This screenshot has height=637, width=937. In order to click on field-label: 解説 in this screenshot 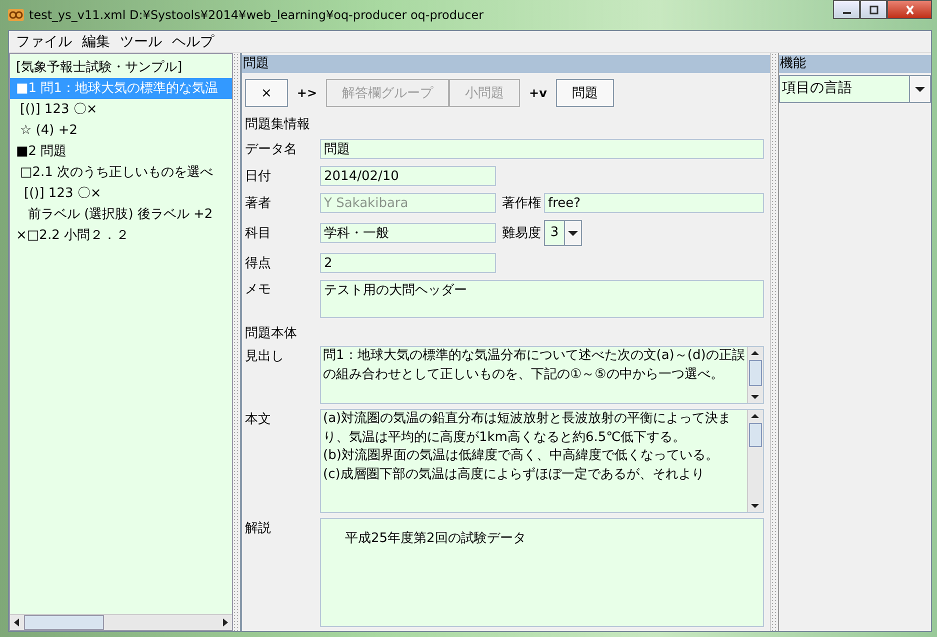, I will do `click(258, 528)`.